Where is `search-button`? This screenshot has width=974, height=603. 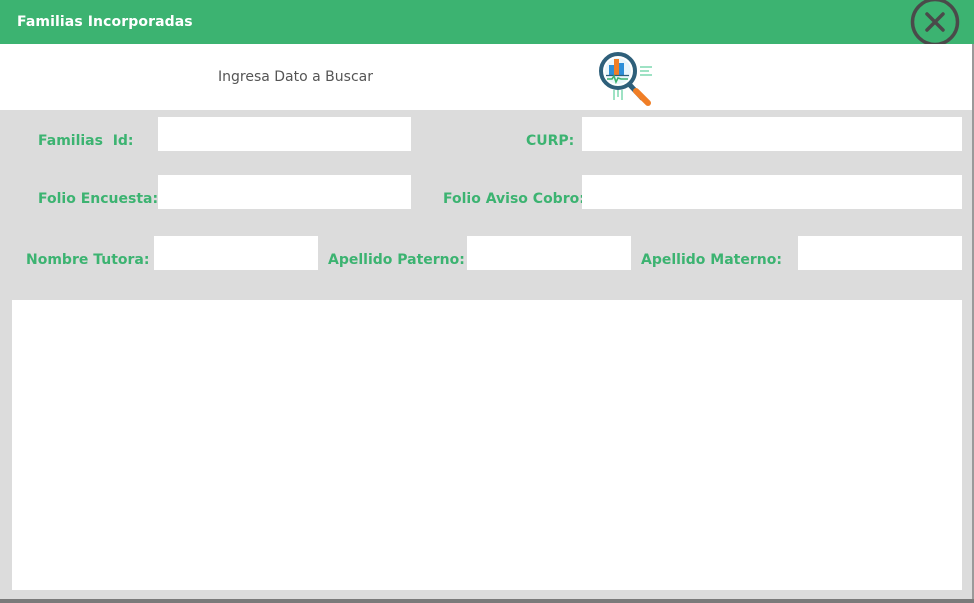
search-button is located at coordinates (625, 77).